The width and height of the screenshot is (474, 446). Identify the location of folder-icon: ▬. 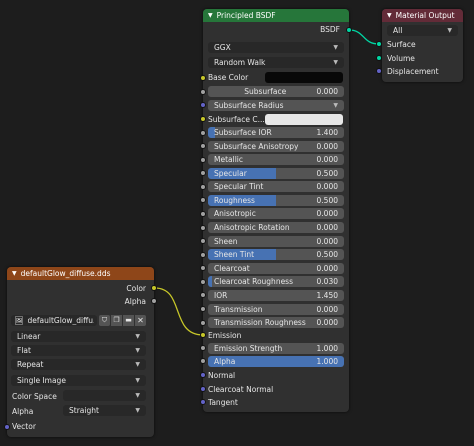
(128, 320).